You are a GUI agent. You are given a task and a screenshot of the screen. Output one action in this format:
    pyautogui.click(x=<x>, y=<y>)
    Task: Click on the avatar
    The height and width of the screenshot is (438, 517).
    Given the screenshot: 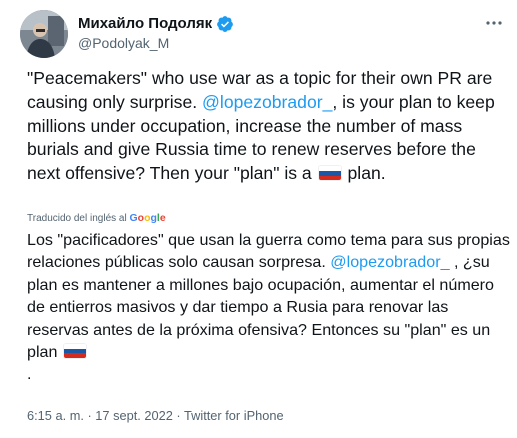 What is the action you would take?
    pyautogui.click(x=44, y=34)
    